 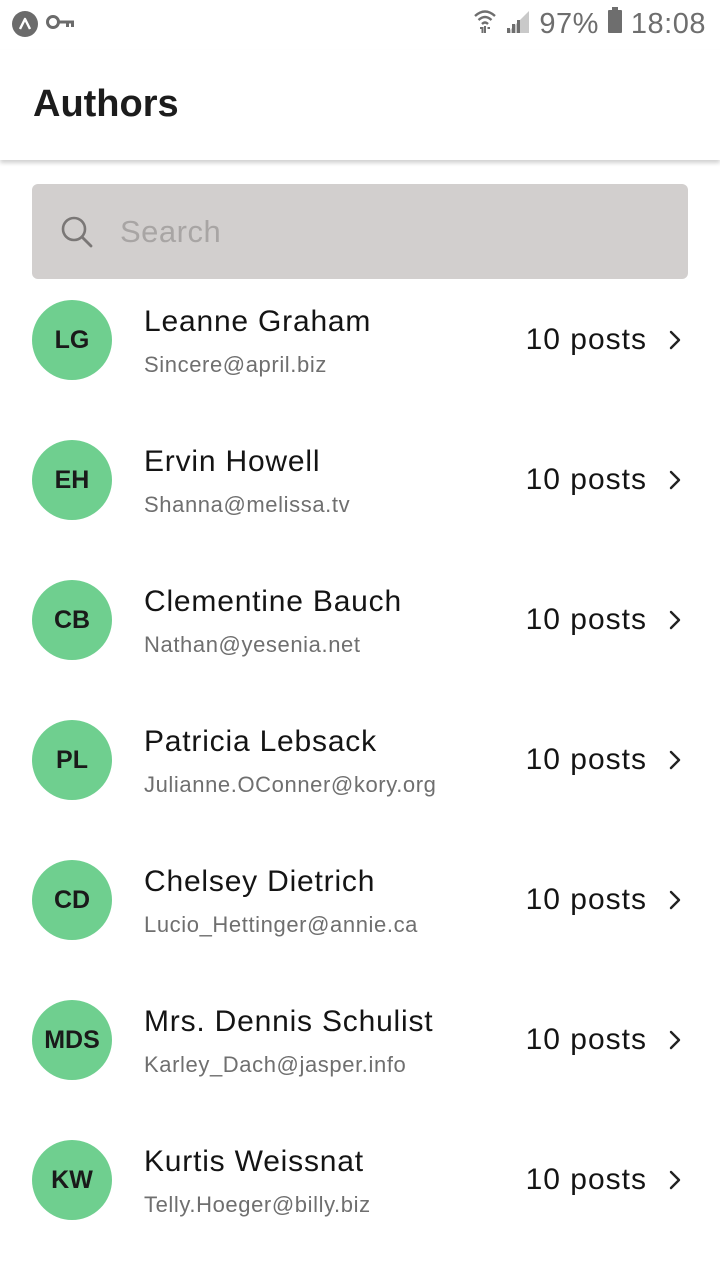 I want to click on battery-icon, so click(x=615, y=24).